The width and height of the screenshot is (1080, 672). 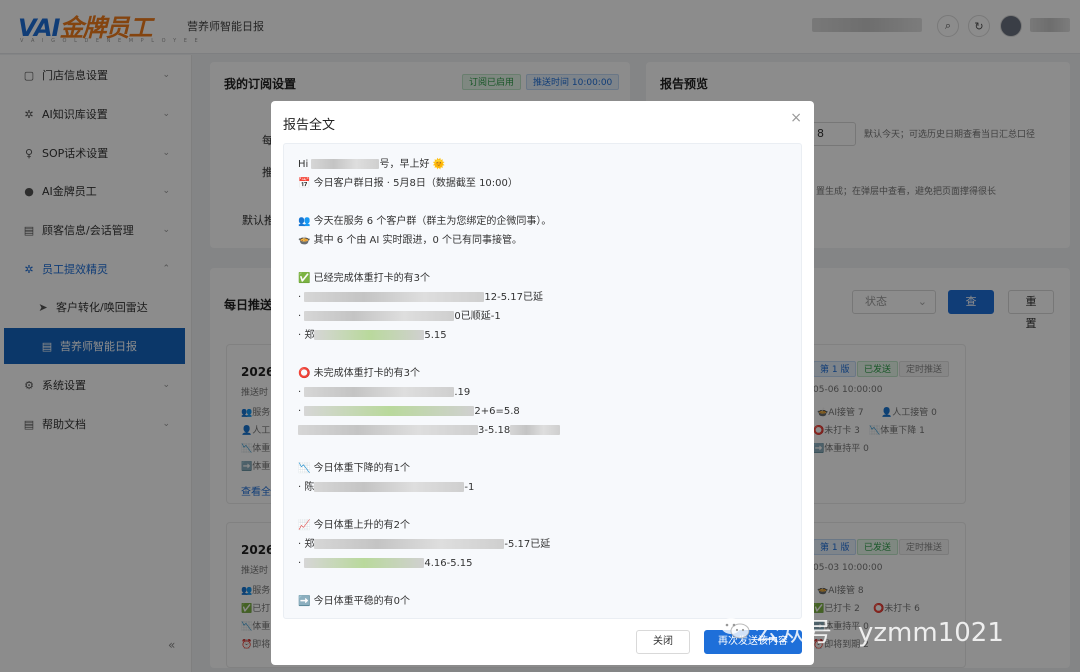 I want to click on close-button: 关闭, so click(x=663, y=642).